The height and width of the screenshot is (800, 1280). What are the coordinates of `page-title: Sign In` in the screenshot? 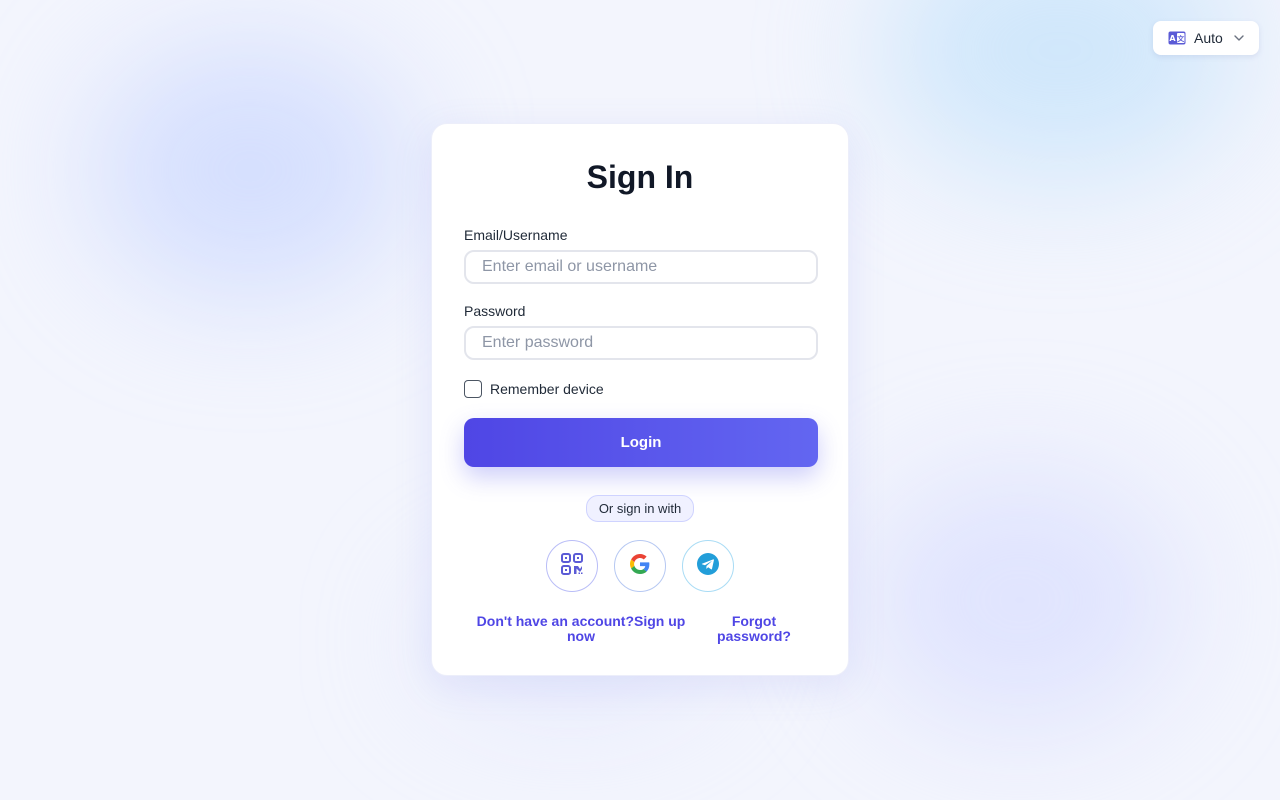 It's located at (640, 177).